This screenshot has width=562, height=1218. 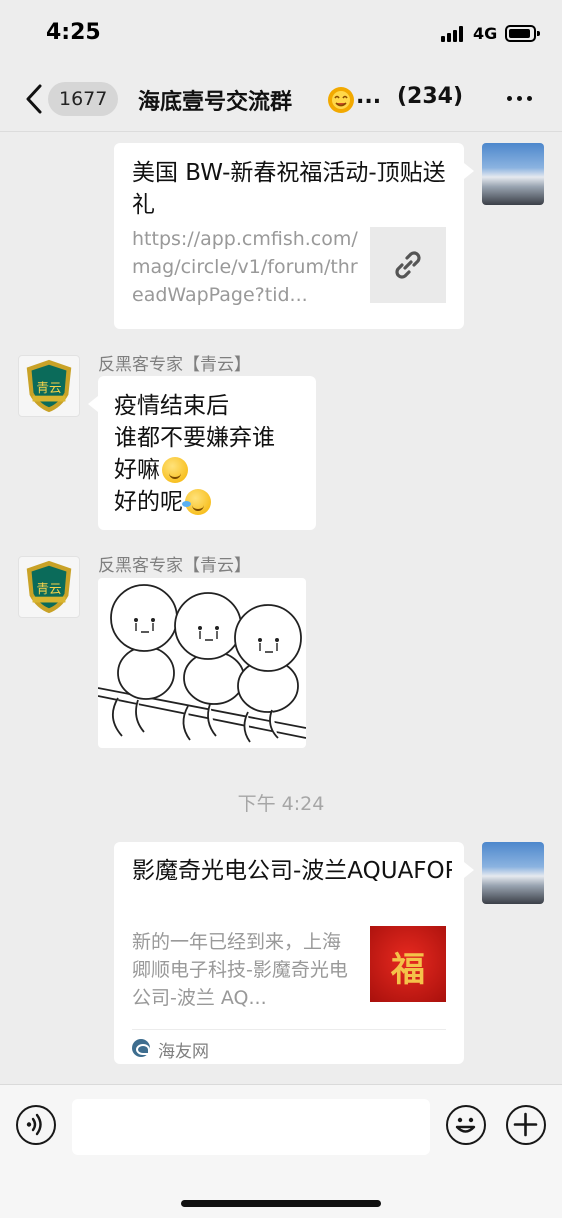 I want to click on message-line: 好嘛, so click(x=137, y=470).